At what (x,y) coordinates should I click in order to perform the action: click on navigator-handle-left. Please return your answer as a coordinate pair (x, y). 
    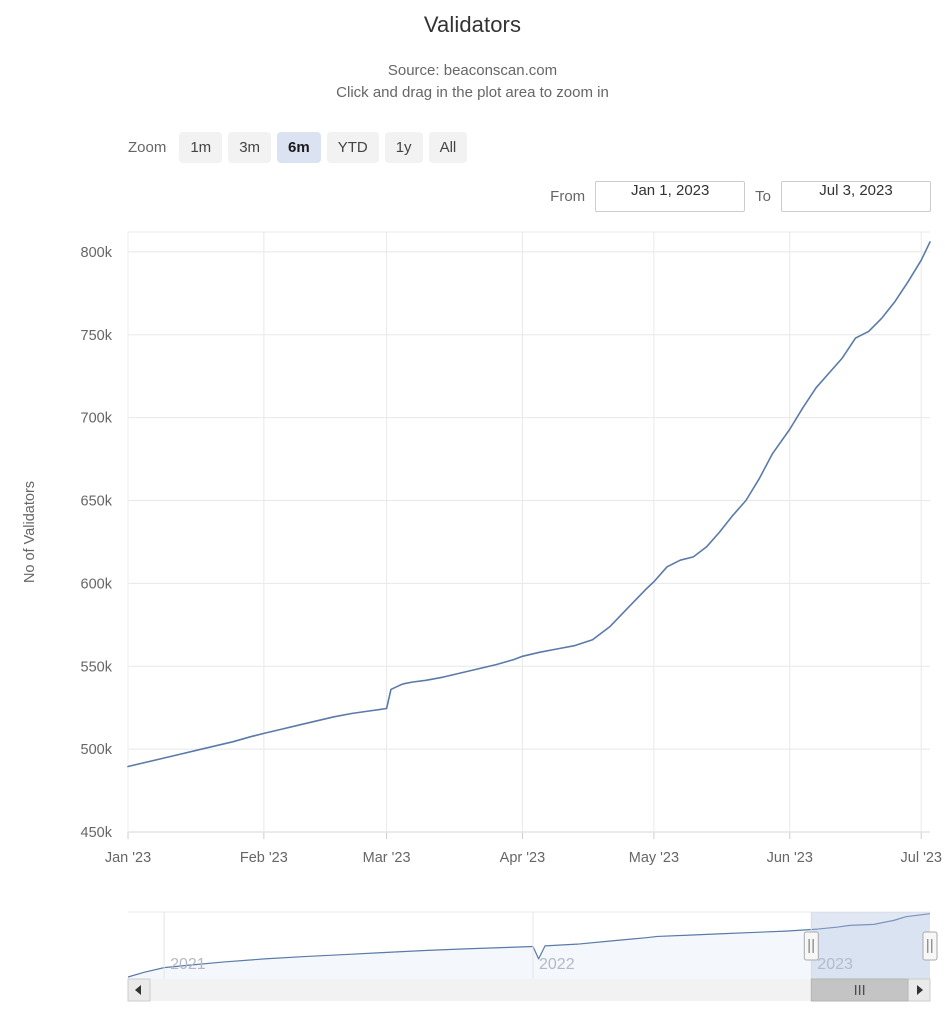
    Looking at the image, I should click on (811, 946).